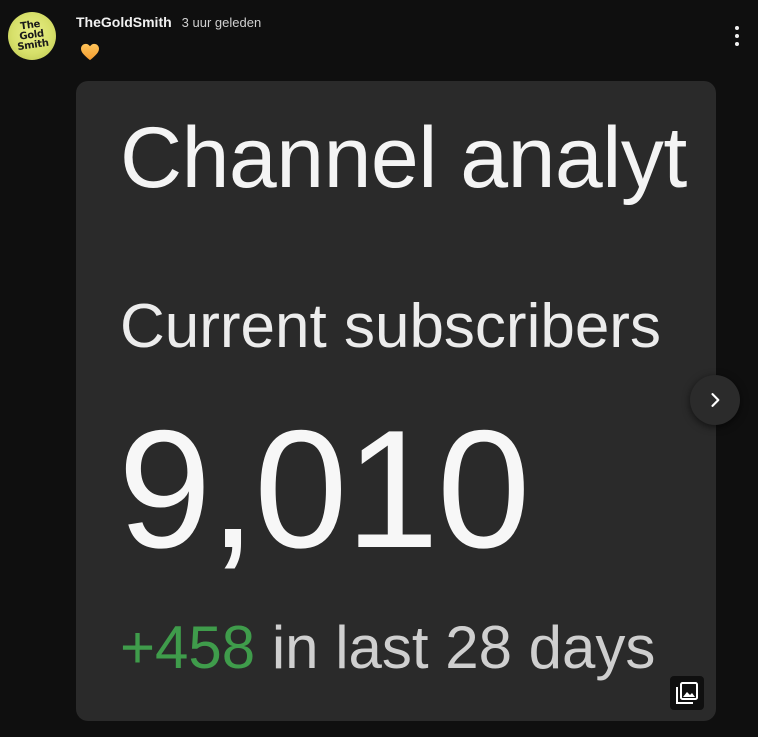 This screenshot has height=737, width=758. Describe the element at coordinates (390, 326) in the screenshot. I see `image-subscribers-label: Current subscribers` at that location.